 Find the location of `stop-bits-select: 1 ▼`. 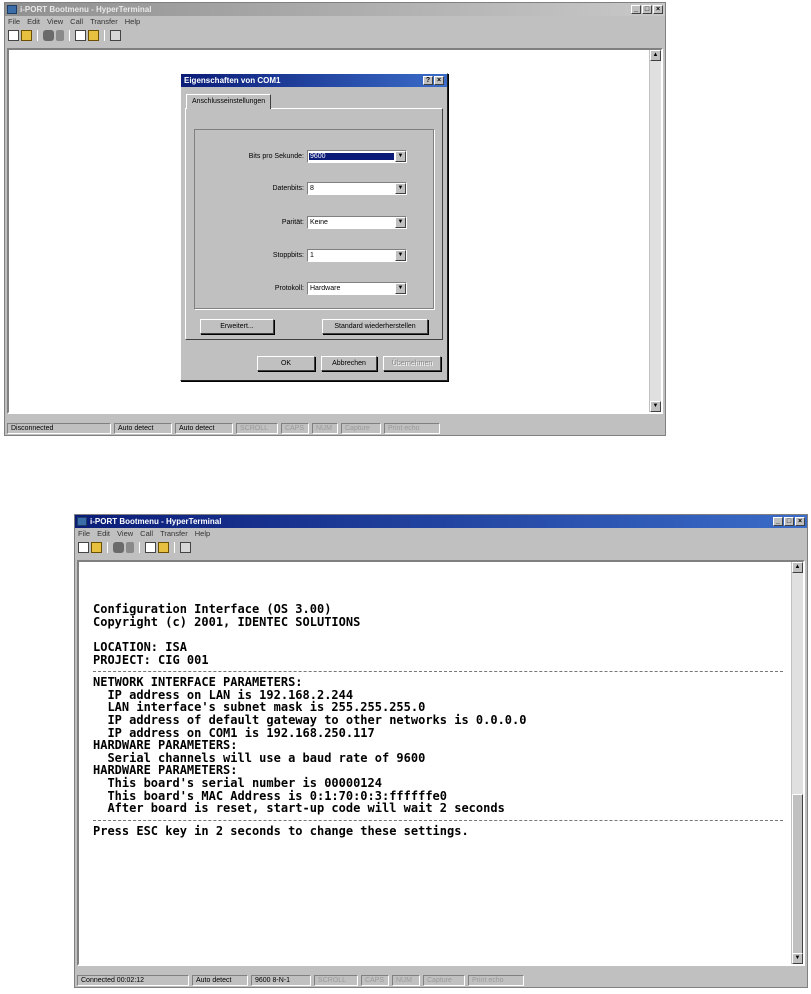

stop-bits-select: 1 ▼ is located at coordinates (357, 255).